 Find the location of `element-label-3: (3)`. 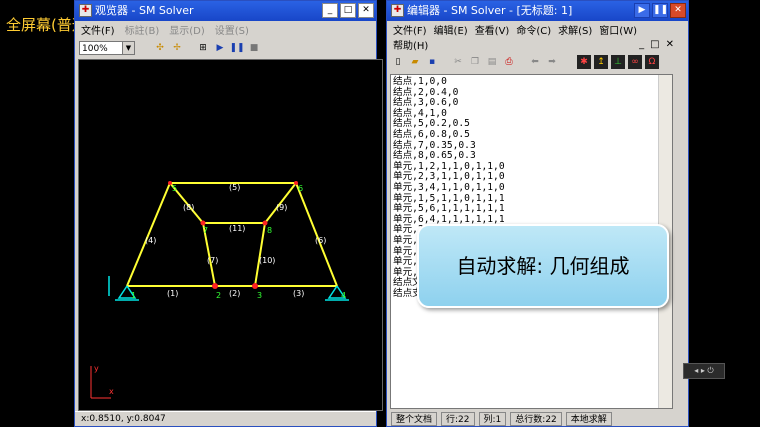

element-label-3: (3) is located at coordinates (298, 293).